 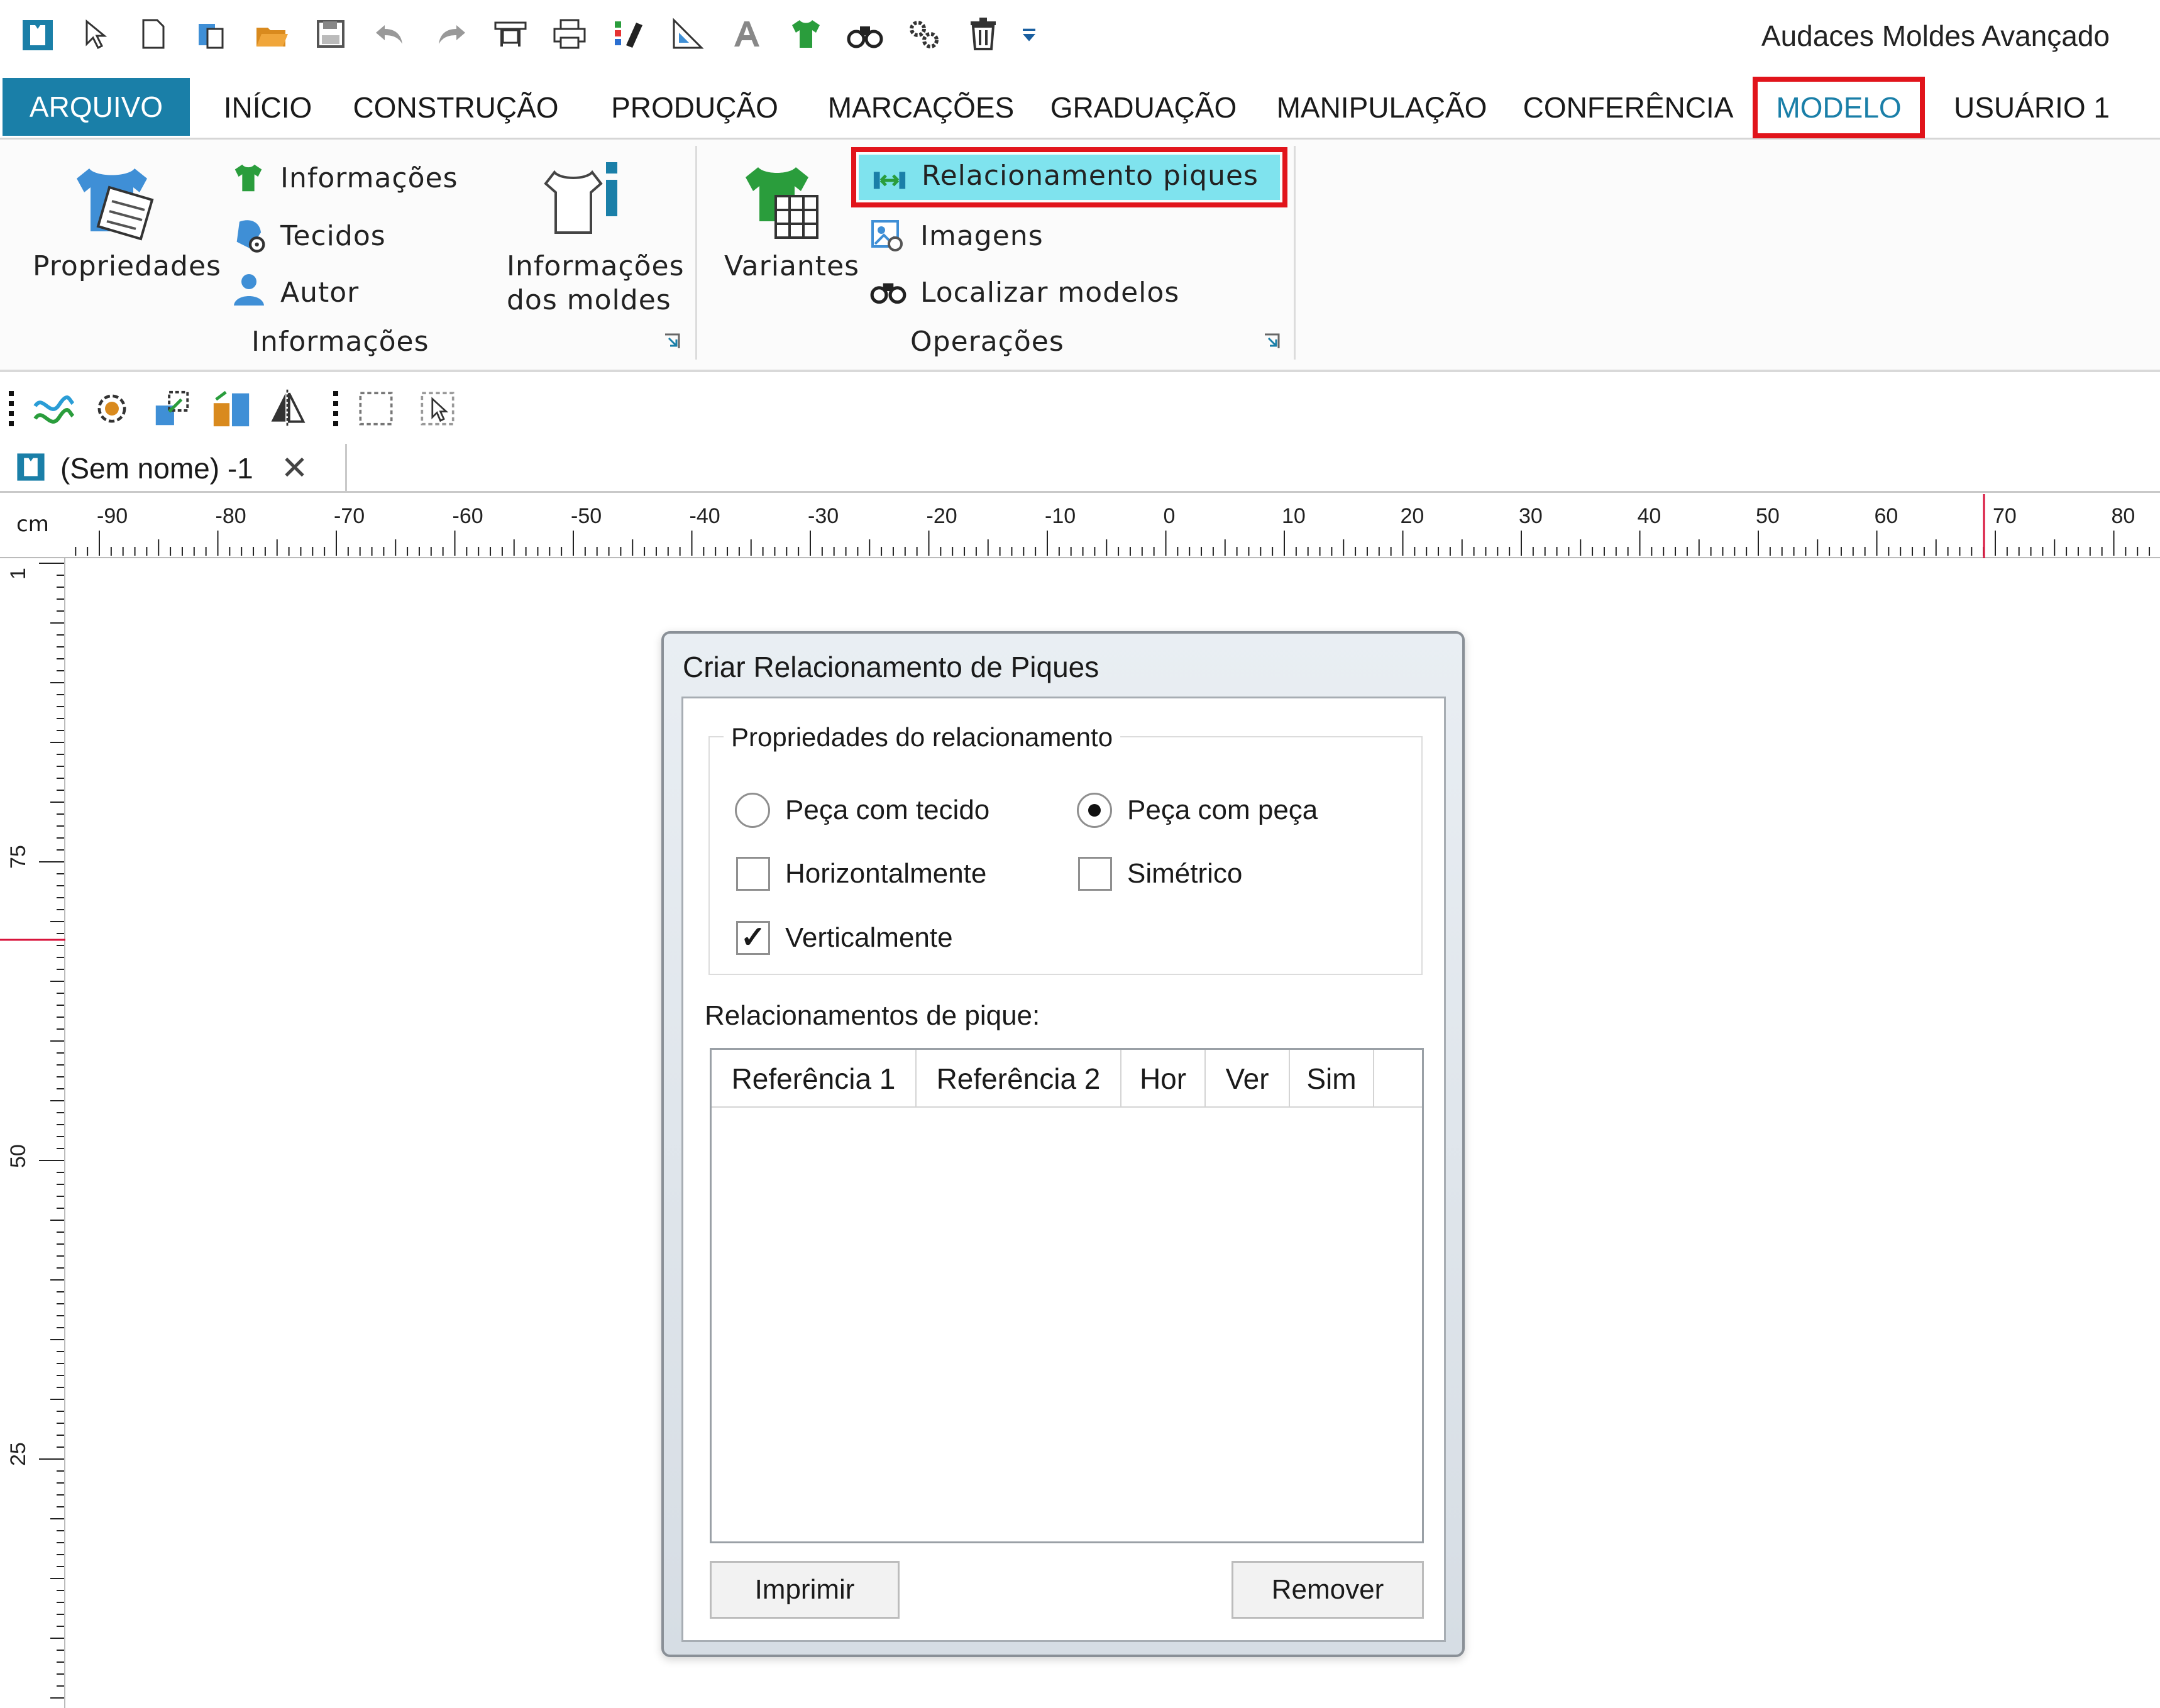 I want to click on paste-icon, so click(x=211, y=34).